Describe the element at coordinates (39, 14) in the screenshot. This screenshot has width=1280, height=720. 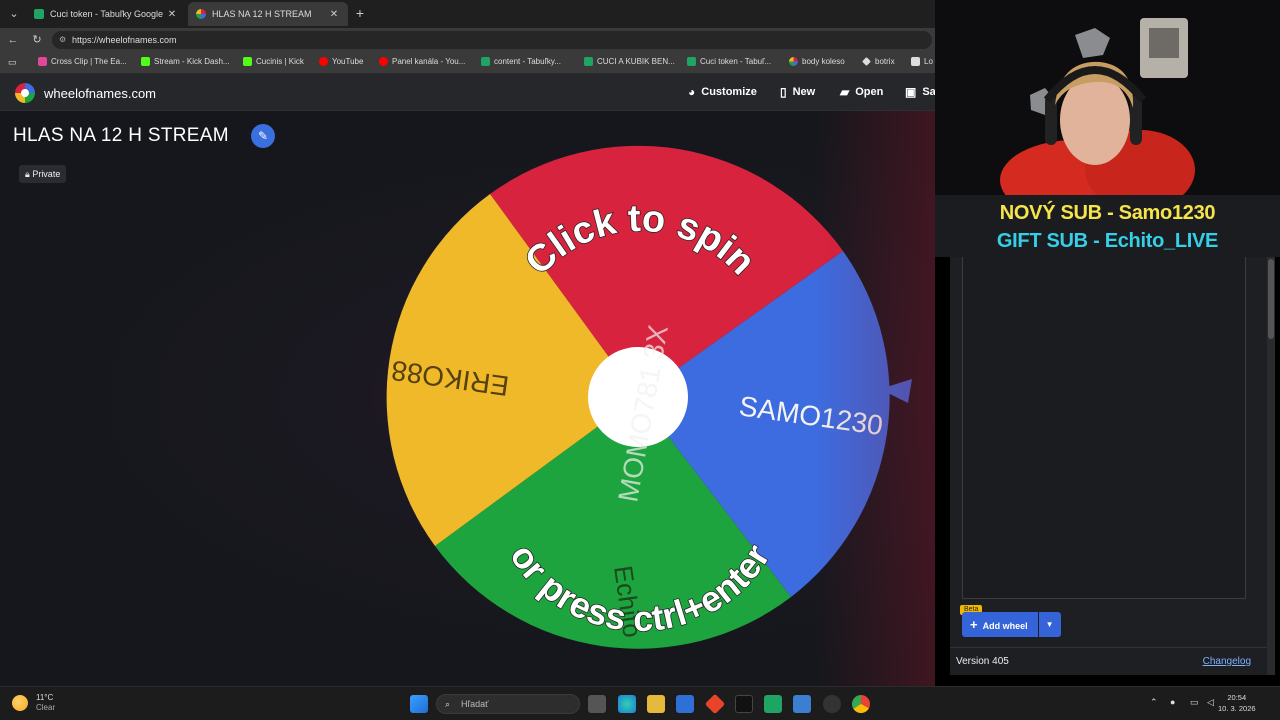
I see `sheets-favicon-icon` at that location.